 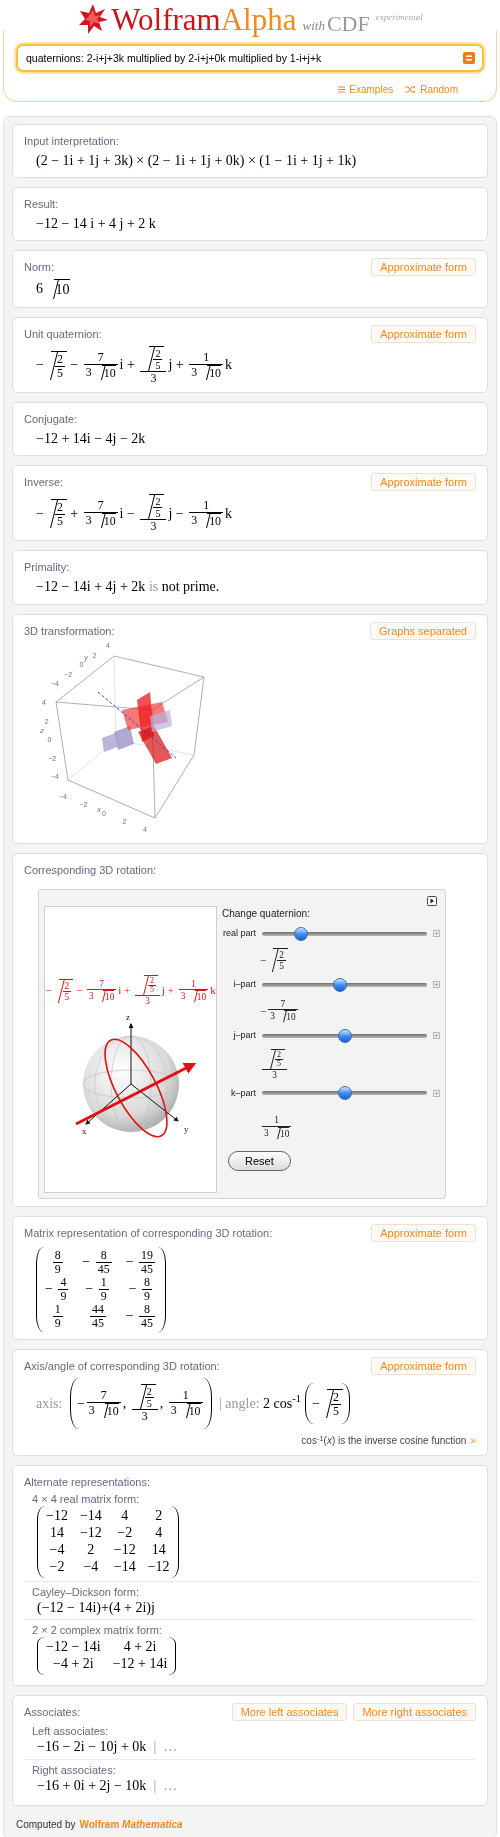 I want to click on footer-text: Computed by, so click(x=46, y=1824).